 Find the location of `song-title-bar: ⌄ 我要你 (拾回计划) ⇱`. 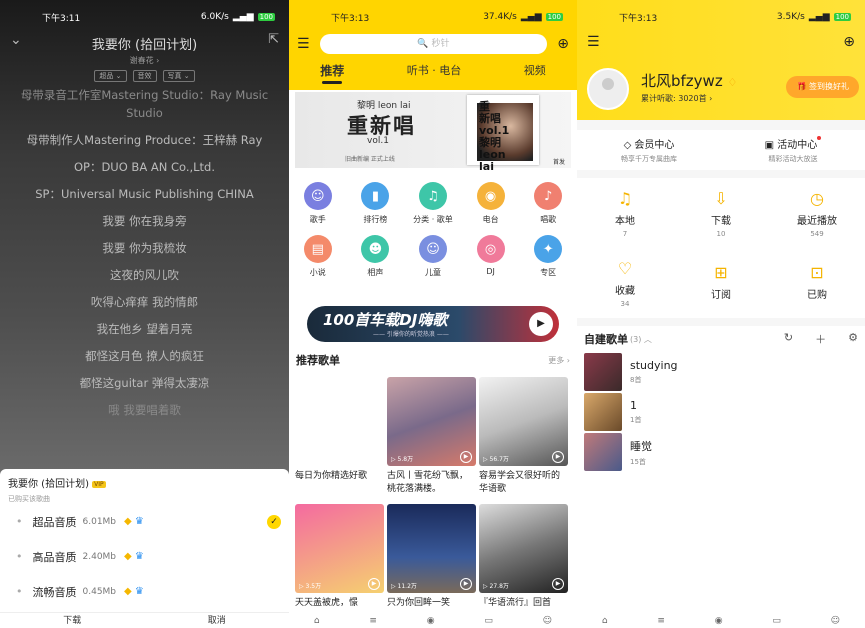

song-title-bar: ⌄ 我要你 (拾回计划) ⇱ is located at coordinates (144, 42).